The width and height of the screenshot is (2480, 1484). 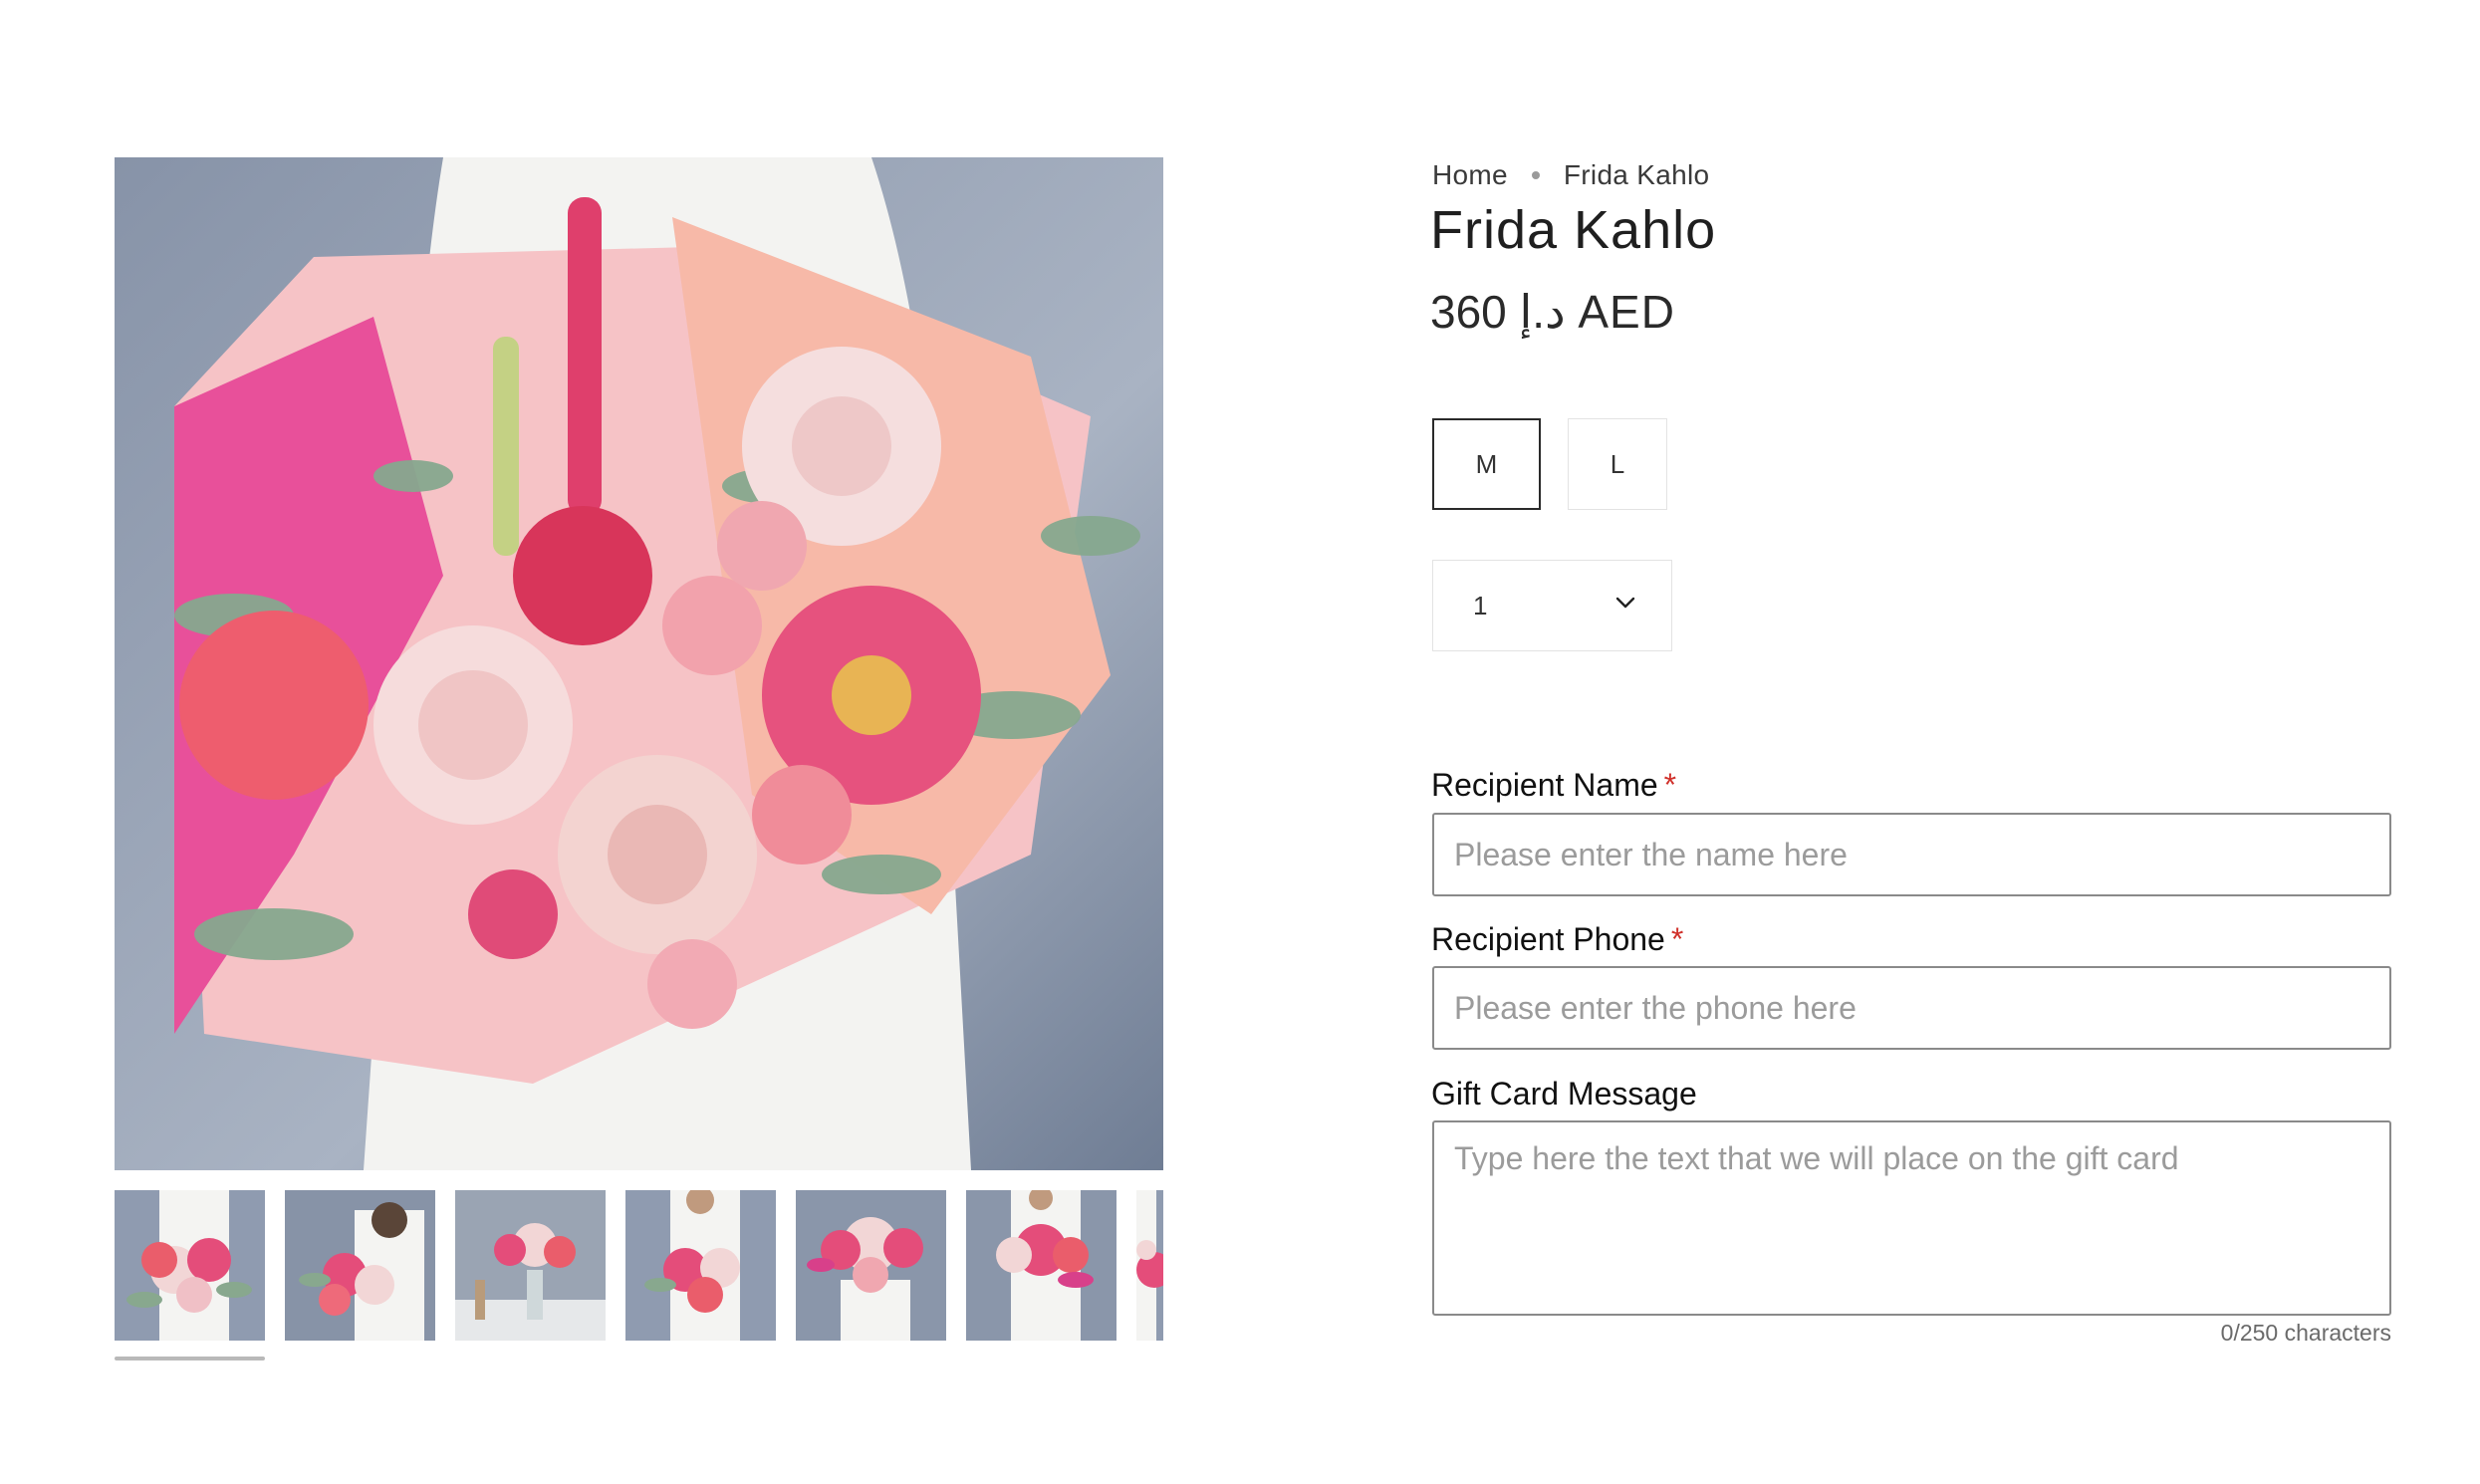 What do you see at coordinates (1911, 1218) in the screenshot?
I see `gift-card-message-textarea` at bounding box center [1911, 1218].